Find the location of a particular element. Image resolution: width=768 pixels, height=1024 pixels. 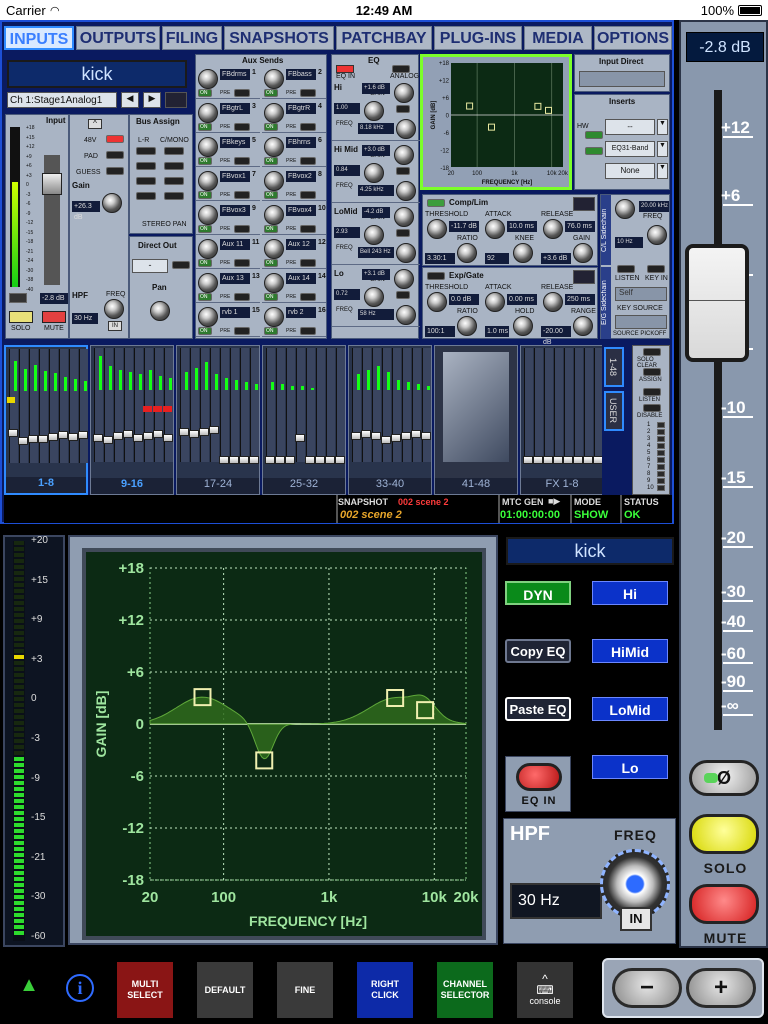

bank-label: 17-24 is located at coordinates (218, 486).